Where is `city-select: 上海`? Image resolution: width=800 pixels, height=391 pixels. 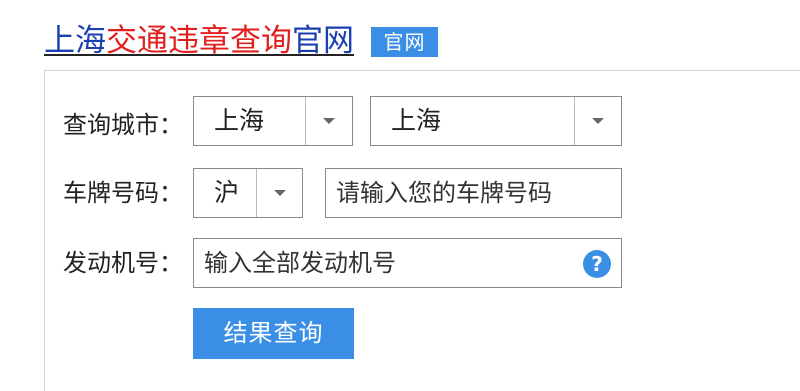 city-select: 上海 is located at coordinates (496, 121).